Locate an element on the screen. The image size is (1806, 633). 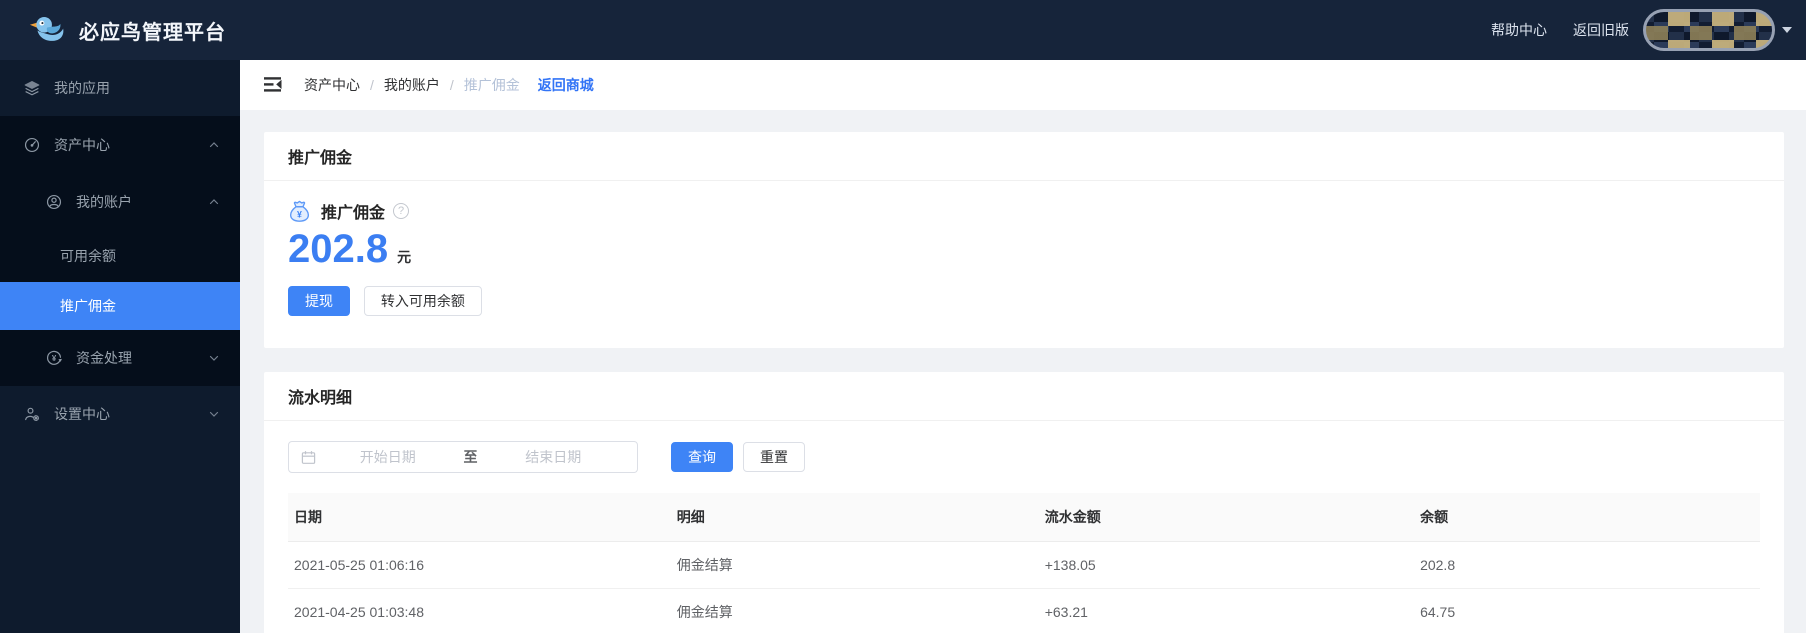
sidebar-item-asset-center: 资产中心 is located at coordinates (120, 145).